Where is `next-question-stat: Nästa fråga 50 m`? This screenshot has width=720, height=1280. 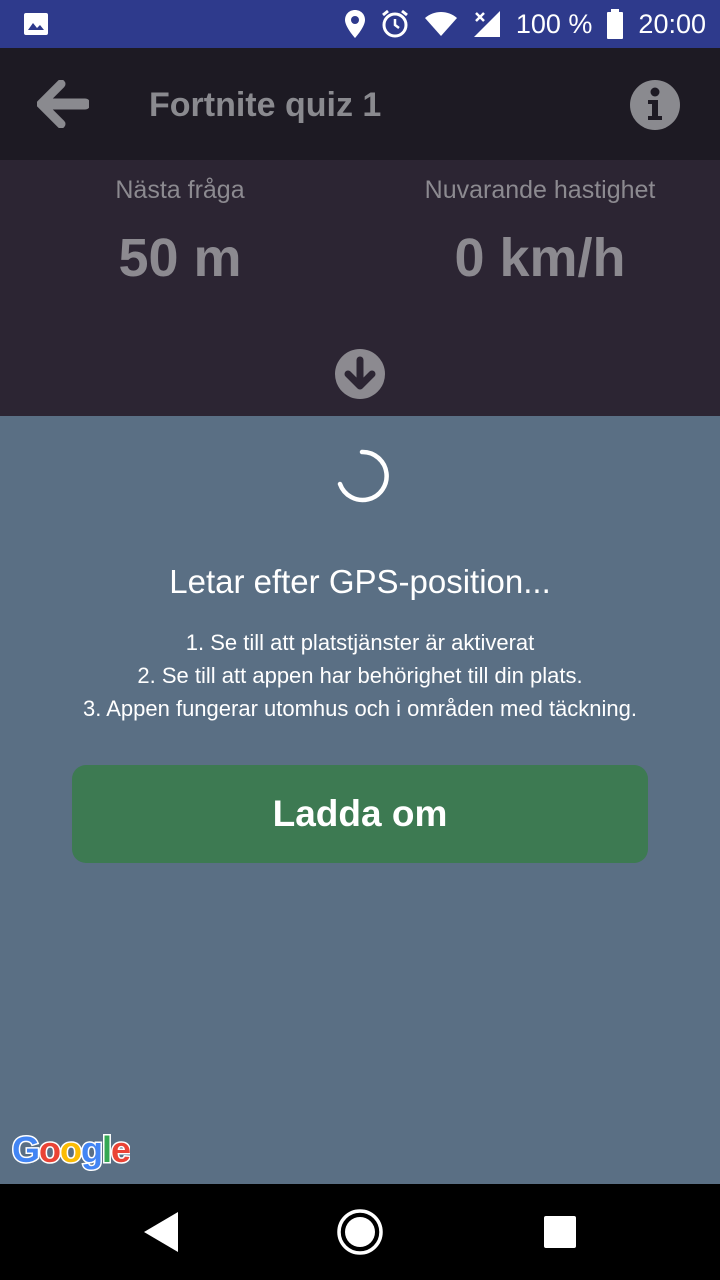 next-question-stat: Nästa fråga 50 m is located at coordinates (180, 232).